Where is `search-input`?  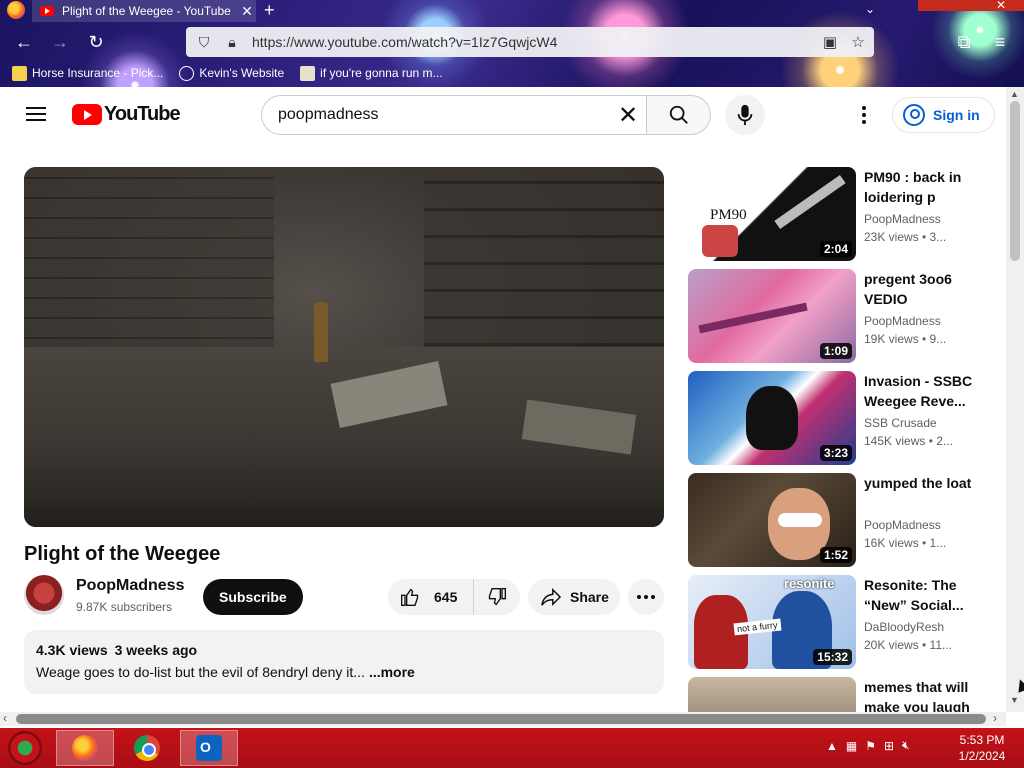
search-input is located at coordinates (444, 115).